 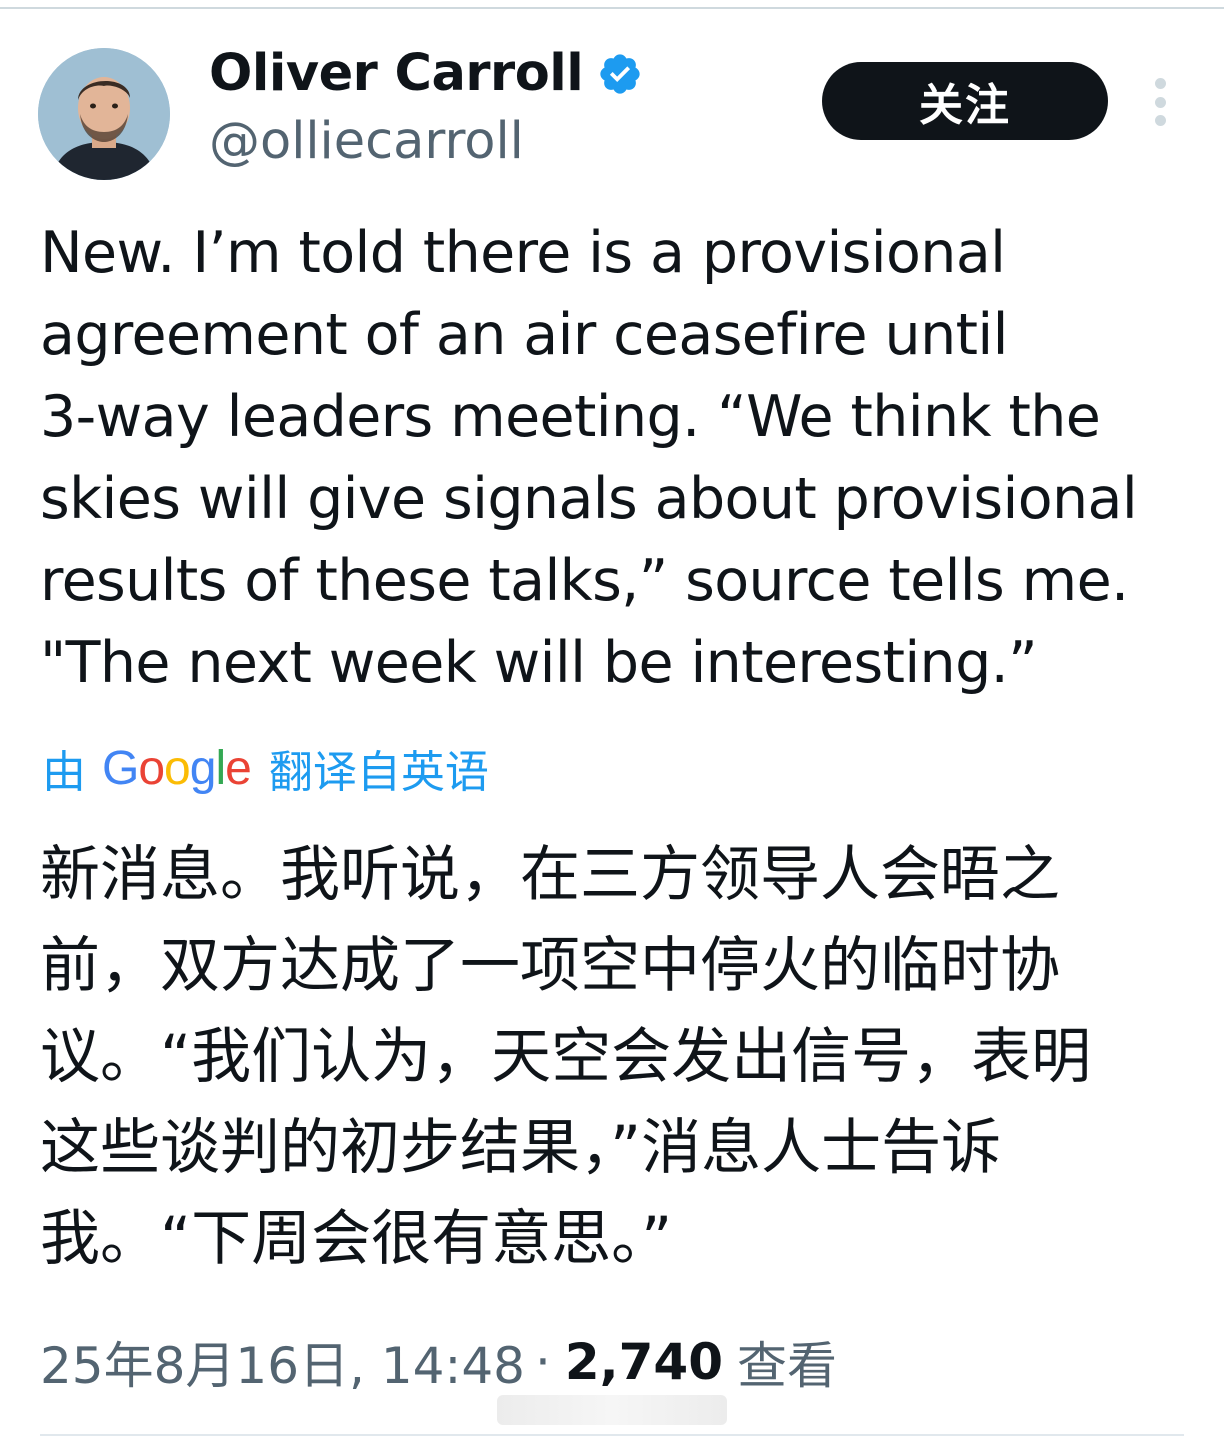 I want to click on profile-photo-icon, so click(x=104, y=114).